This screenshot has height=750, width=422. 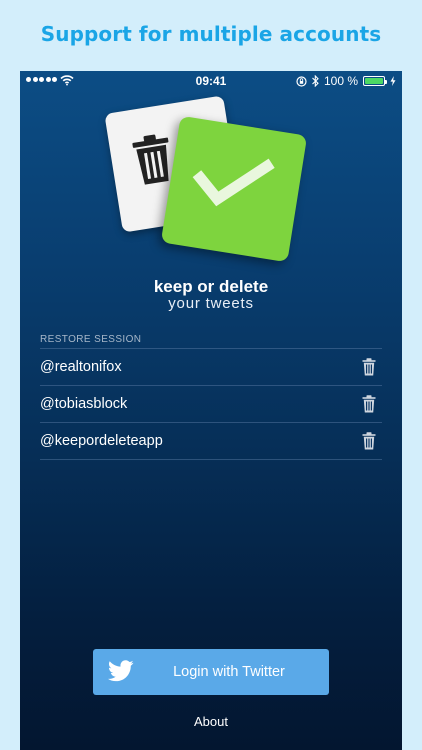 What do you see at coordinates (315, 81) in the screenshot?
I see `bluetooth-icon` at bounding box center [315, 81].